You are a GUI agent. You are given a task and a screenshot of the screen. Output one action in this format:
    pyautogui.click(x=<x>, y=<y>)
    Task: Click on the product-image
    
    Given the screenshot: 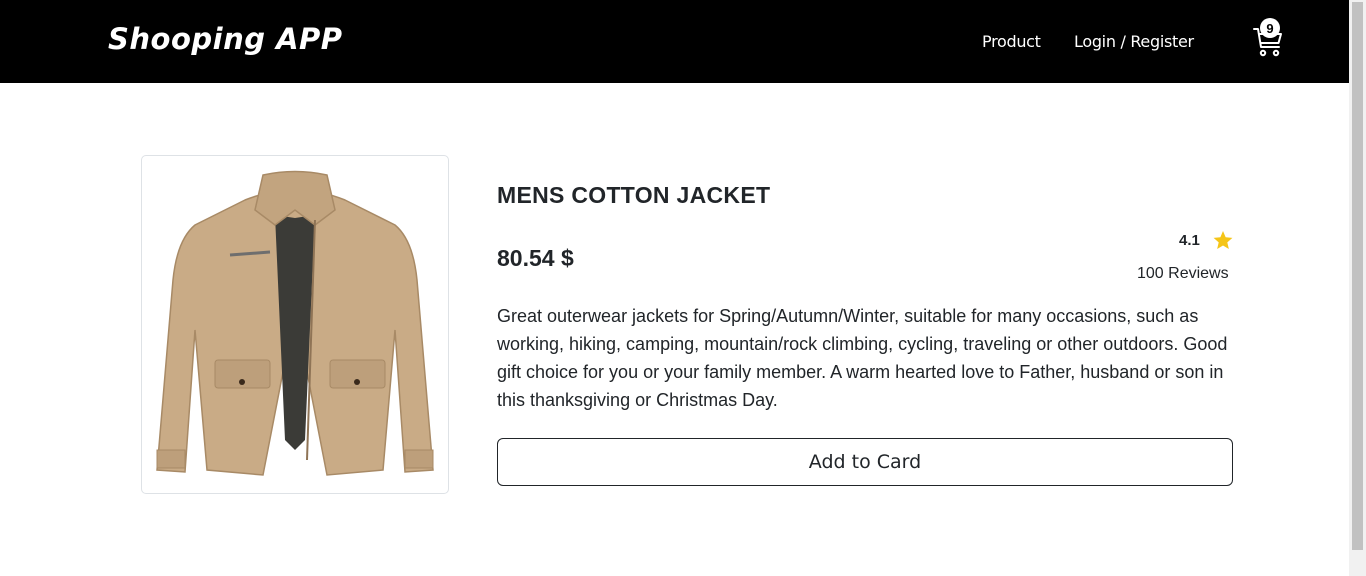 What is the action you would take?
    pyautogui.click(x=295, y=323)
    